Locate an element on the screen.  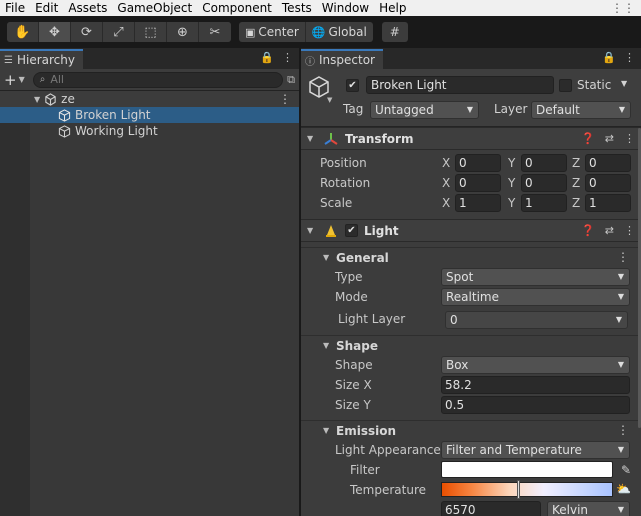
tag-dropdown: Untagged ▼ is located at coordinates (424, 110).